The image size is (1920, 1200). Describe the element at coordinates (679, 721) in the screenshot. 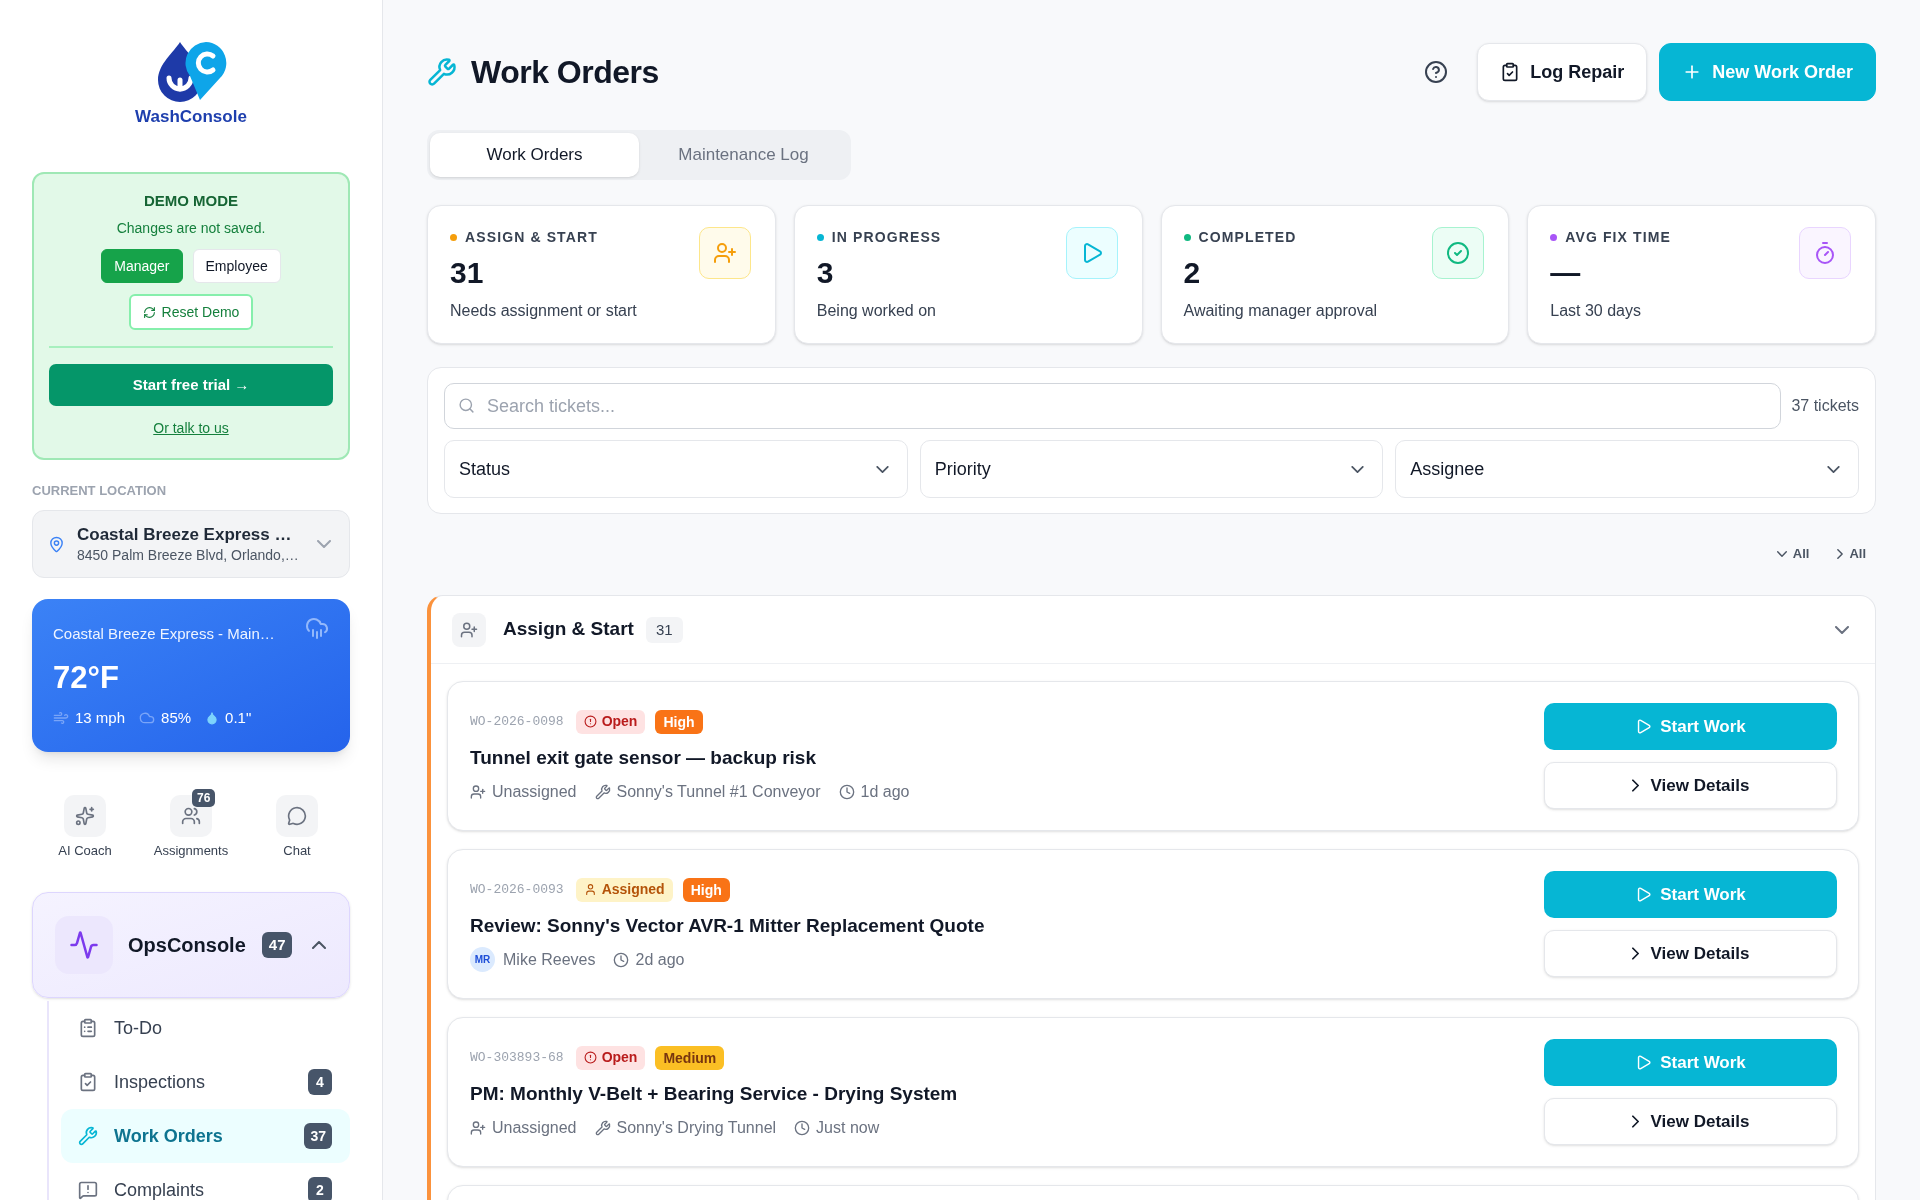

I see `priority-badge: High` at that location.